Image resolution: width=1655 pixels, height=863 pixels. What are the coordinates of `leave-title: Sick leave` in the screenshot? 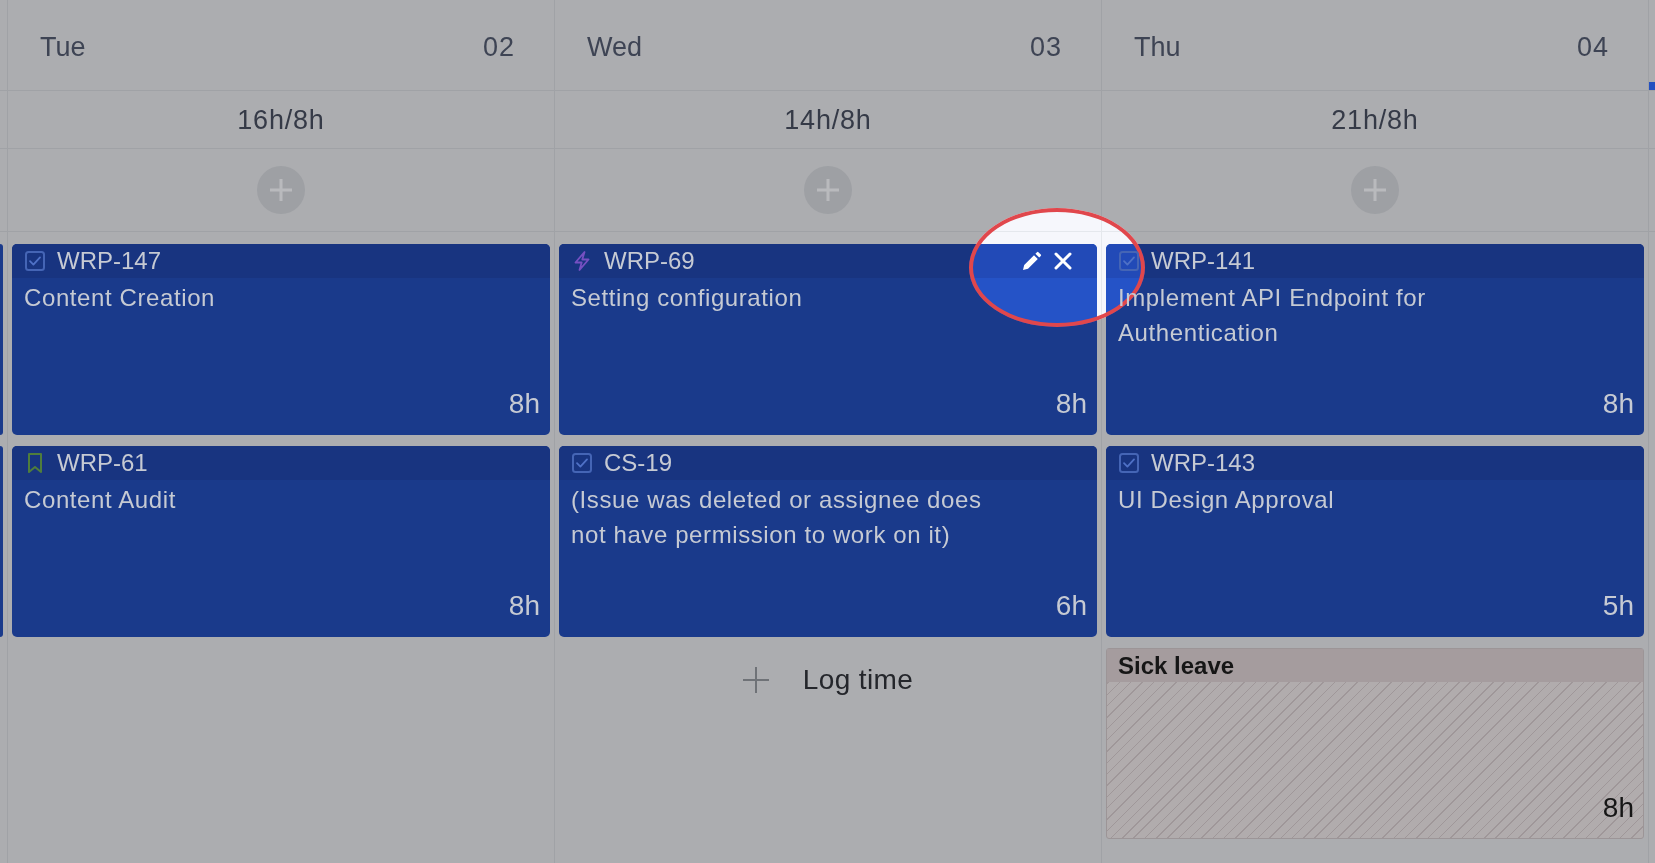 It's located at (1176, 665).